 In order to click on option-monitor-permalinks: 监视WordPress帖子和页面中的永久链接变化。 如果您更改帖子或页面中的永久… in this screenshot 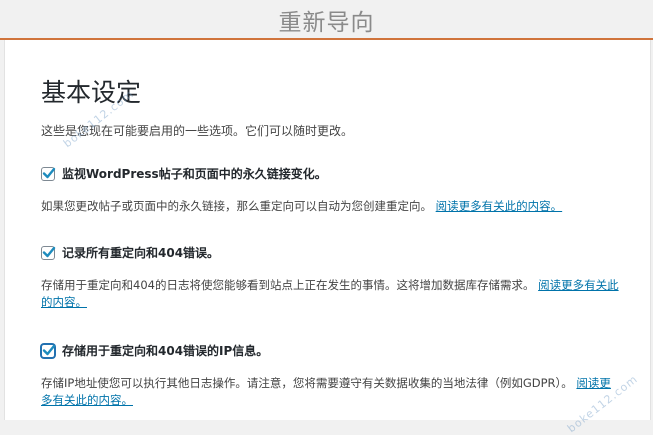, I will do `click(331, 190)`.